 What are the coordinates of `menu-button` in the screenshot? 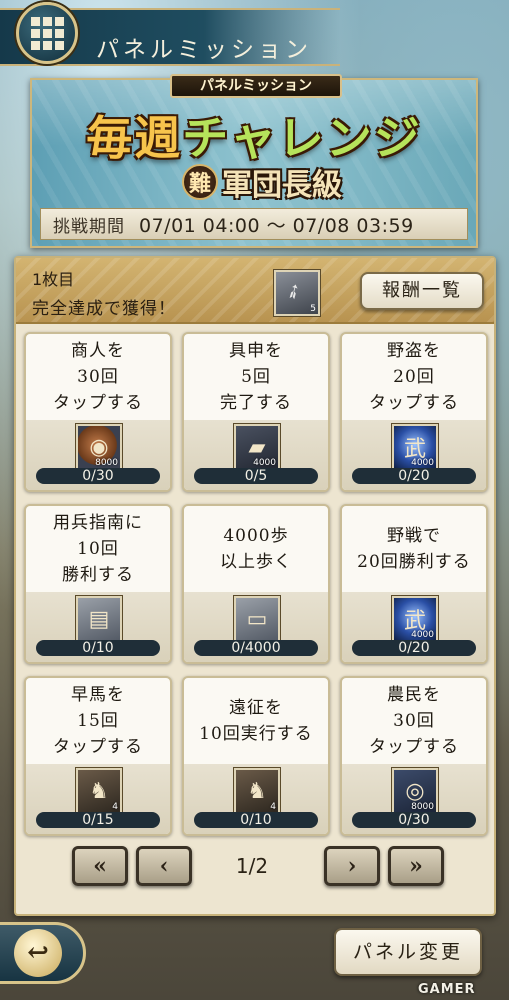 It's located at (47, 33).